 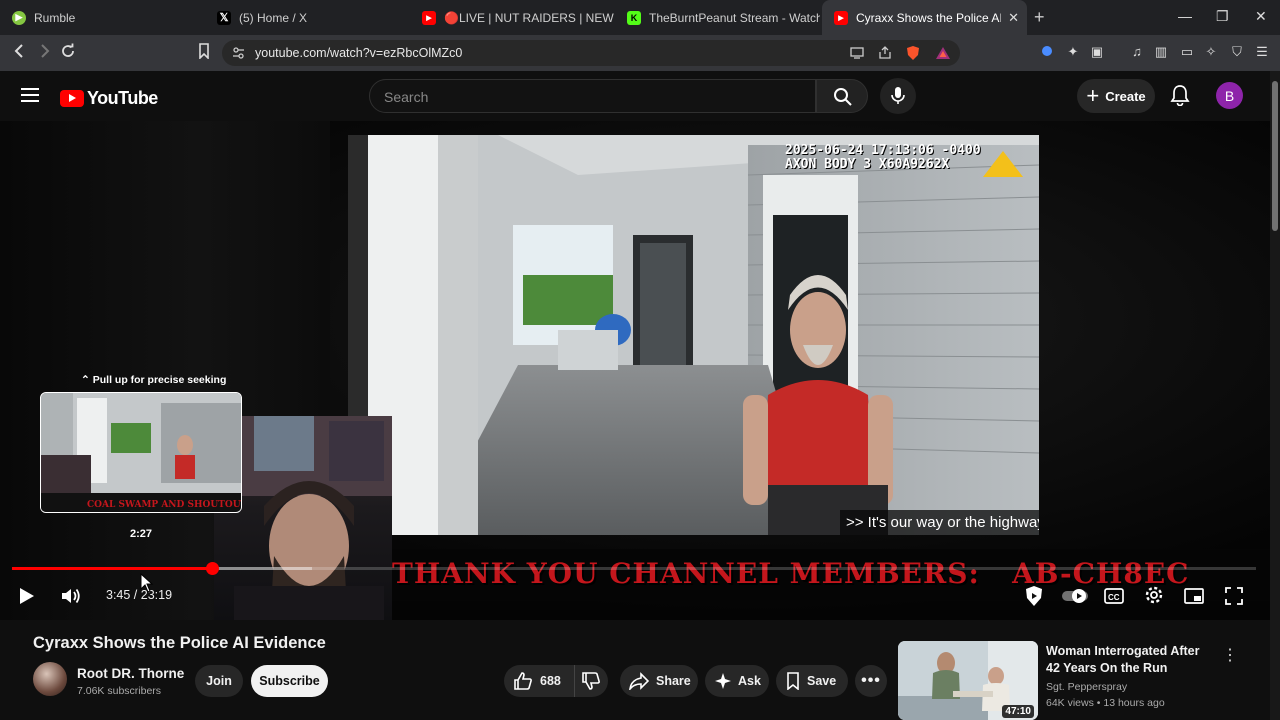 What do you see at coordinates (19, 17) in the screenshot?
I see `rumble-icon: ▶` at bounding box center [19, 17].